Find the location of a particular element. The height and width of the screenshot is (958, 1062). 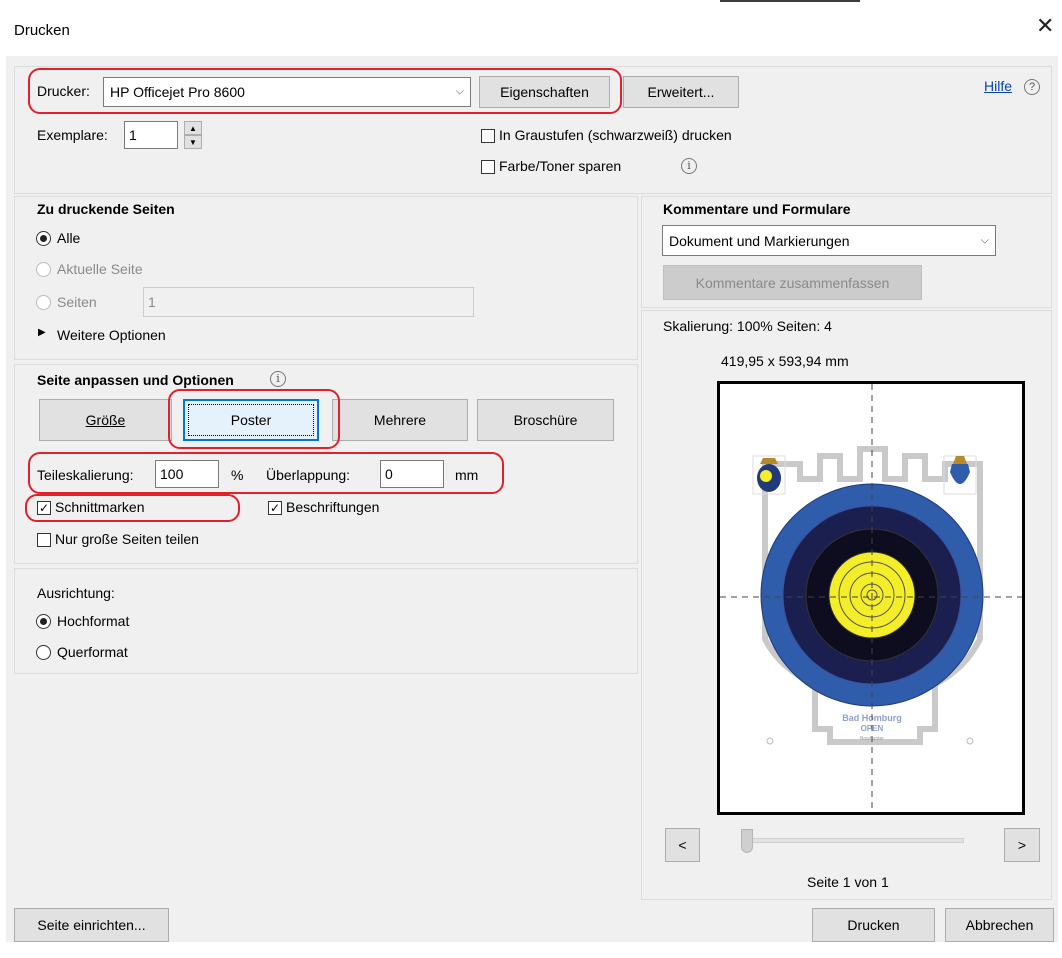

help-link: Hilfe is located at coordinates (998, 86).